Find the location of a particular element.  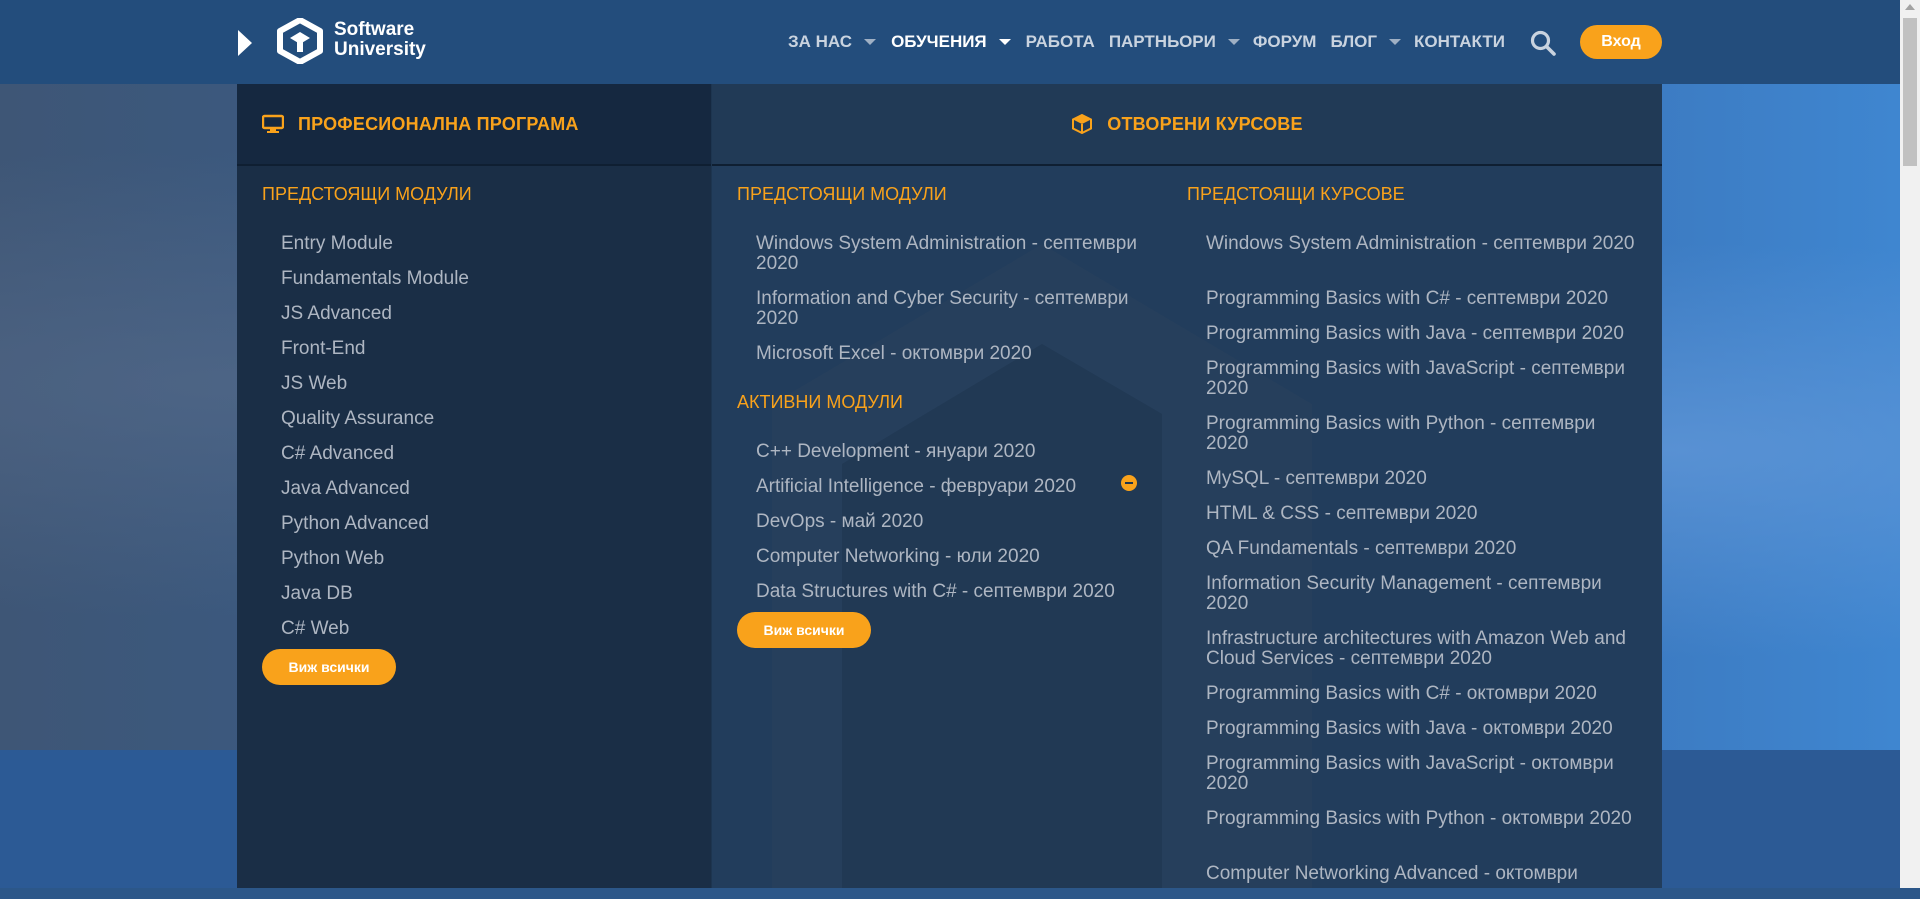

nav-item-forum: ФОРУМ is located at coordinates (1285, 42).